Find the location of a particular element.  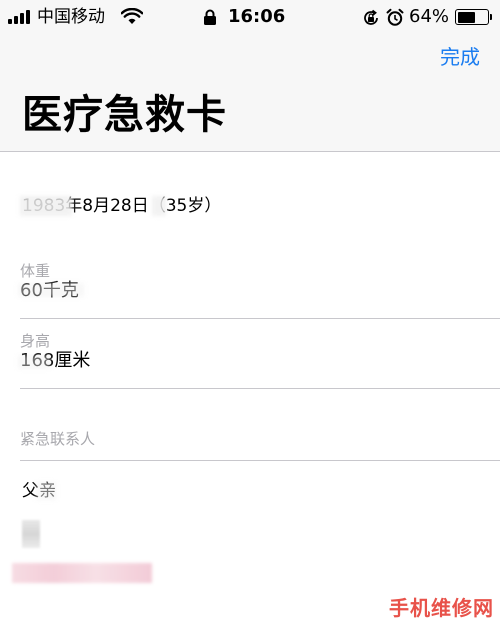

carrier-name: 中国移动 is located at coordinates (71, 17).